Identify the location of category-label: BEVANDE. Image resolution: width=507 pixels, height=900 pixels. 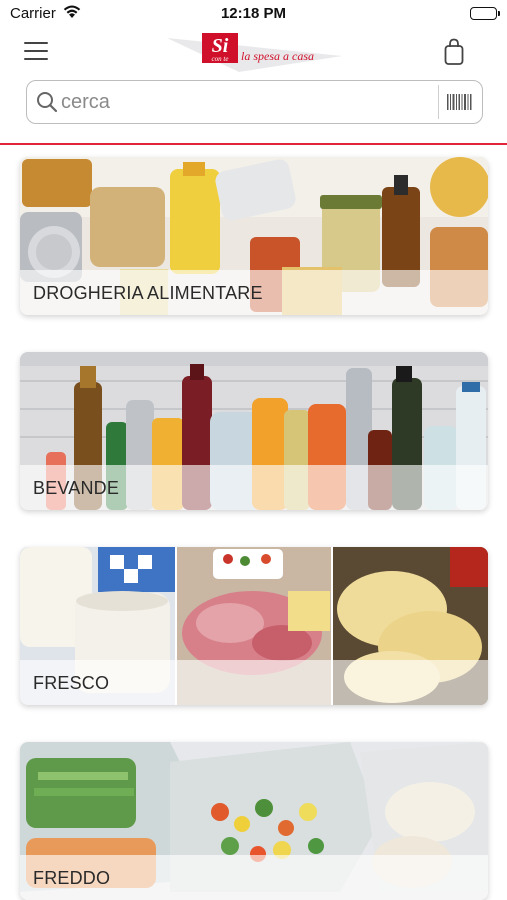
(76, 488).